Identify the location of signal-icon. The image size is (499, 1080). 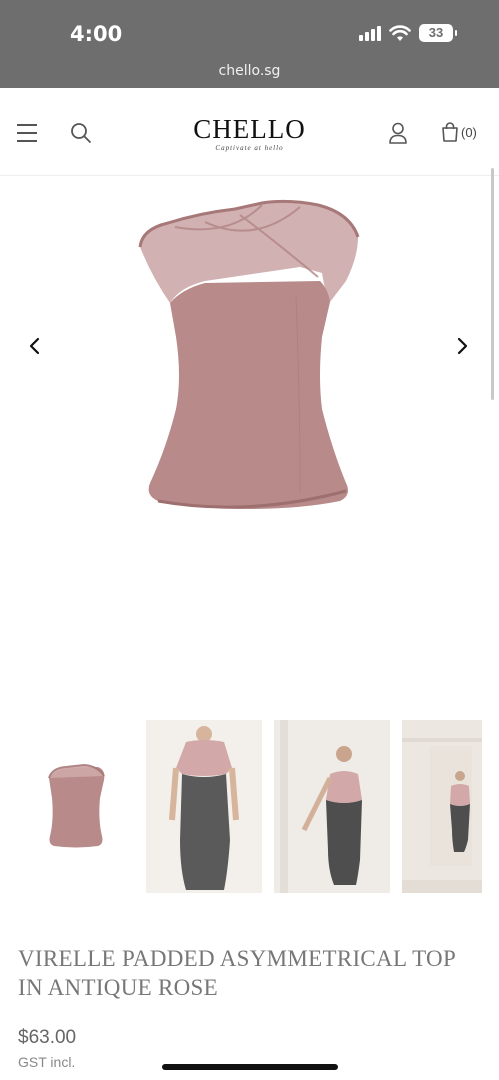
(370, 33).